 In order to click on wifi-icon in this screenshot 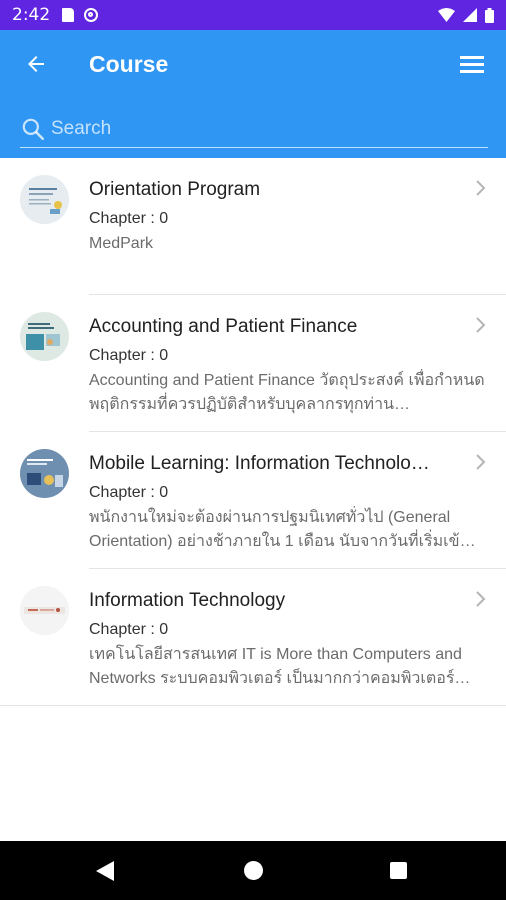, I will do `click(446, 15)`.